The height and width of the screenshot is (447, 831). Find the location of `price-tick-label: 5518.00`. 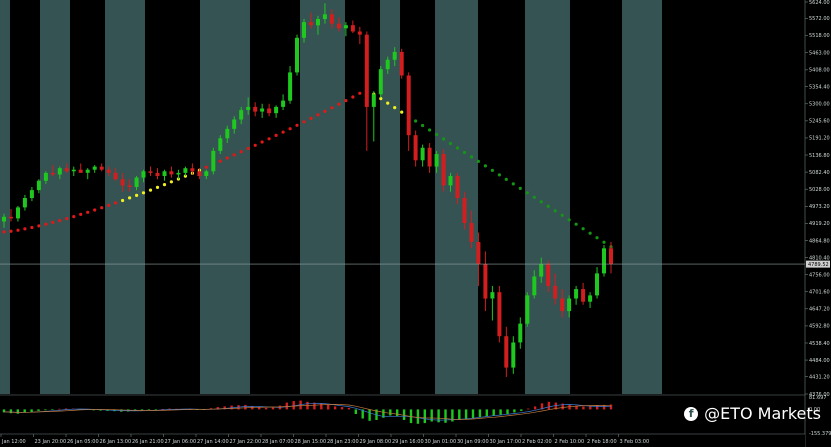

price-tick-label: 5518.00 is located at coordinates (819, 36).